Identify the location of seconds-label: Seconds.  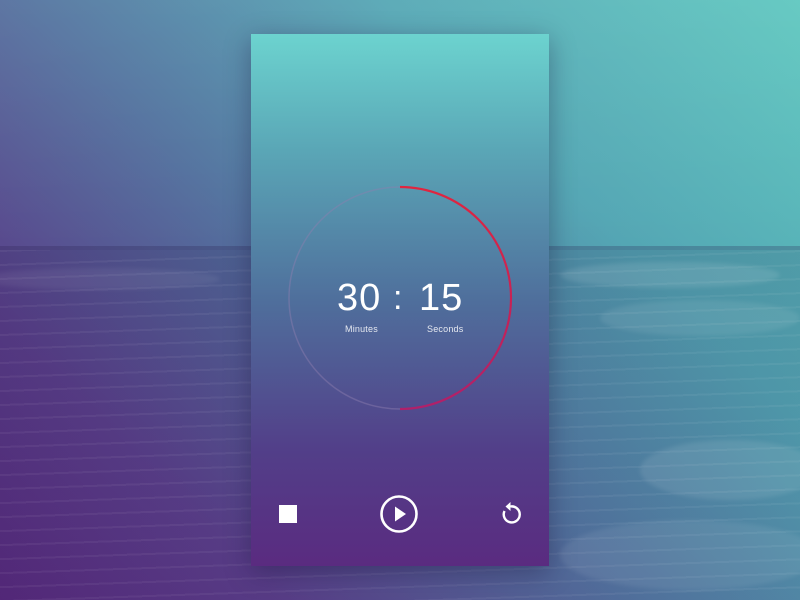
(445, 329).